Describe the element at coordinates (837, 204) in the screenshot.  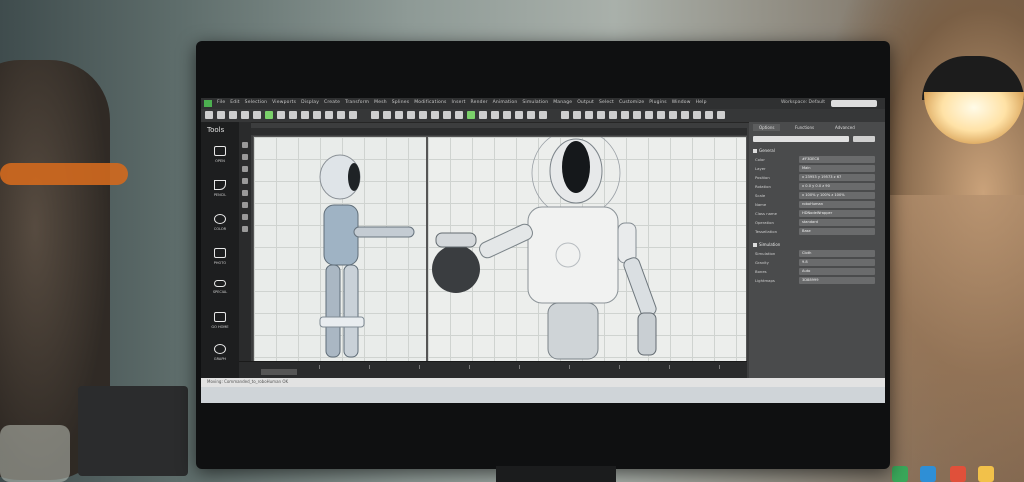
I see `property-value: roboHuman` at that location.